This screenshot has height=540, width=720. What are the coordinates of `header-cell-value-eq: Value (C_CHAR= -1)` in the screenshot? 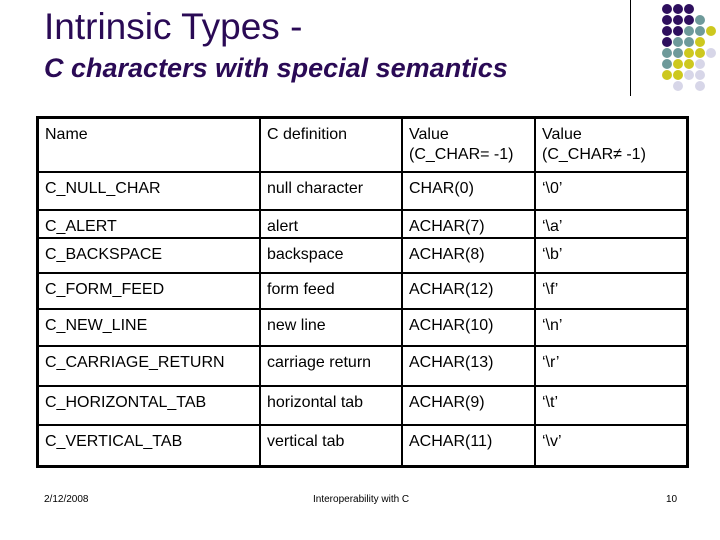 It's located at (468, 144).